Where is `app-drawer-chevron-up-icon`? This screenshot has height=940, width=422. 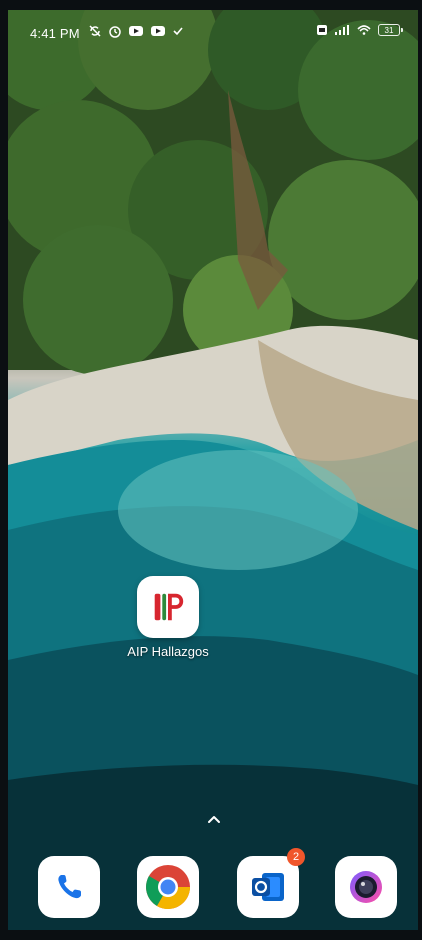
app-drawer-chevron-up-icon is located at coordinates (214, 820).